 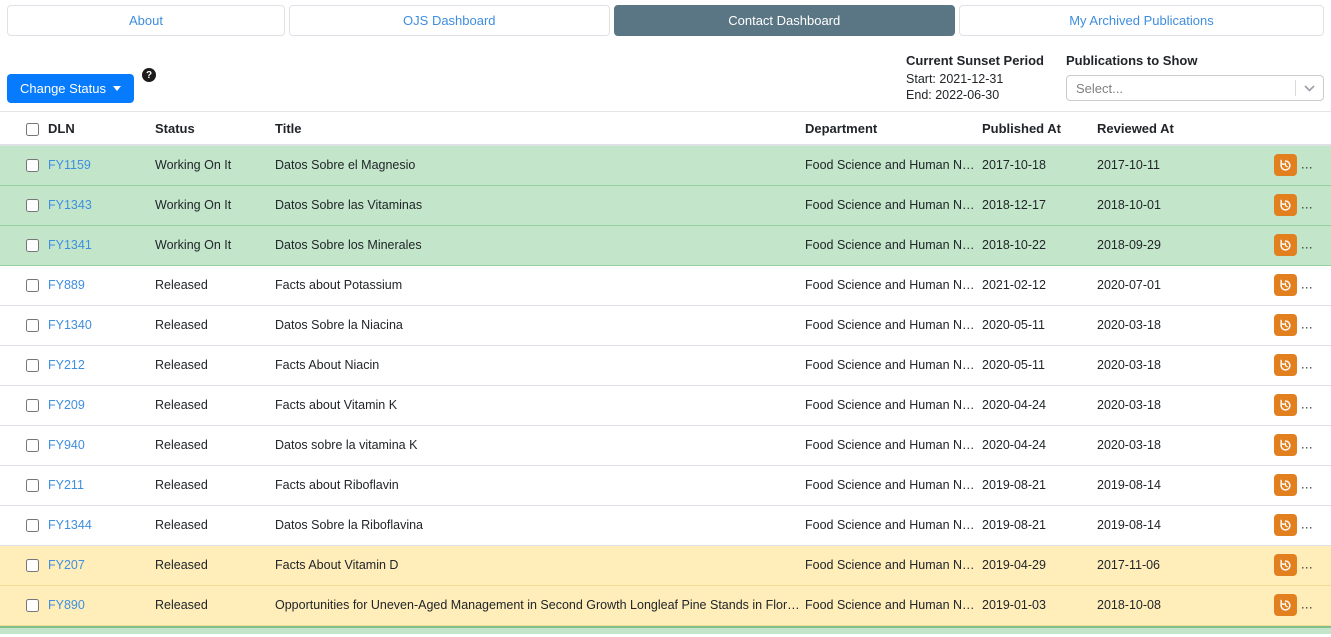 I want to click on tab-ojs-dashboard: OJS Dashboard, so click(x=449, y=20).